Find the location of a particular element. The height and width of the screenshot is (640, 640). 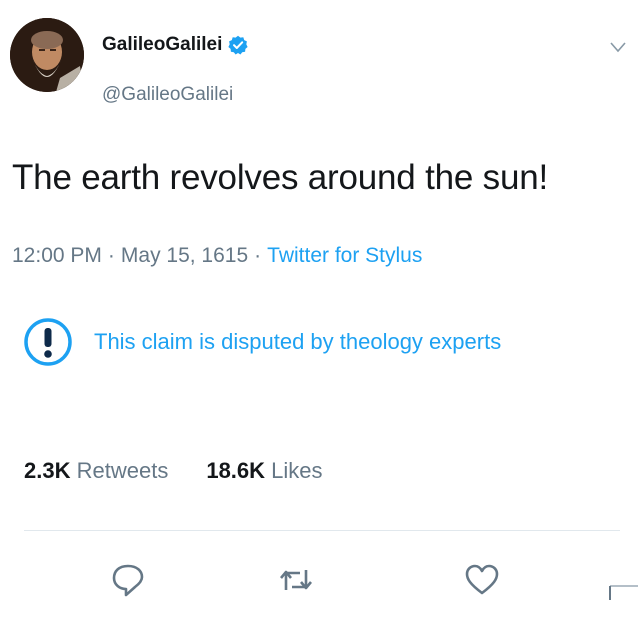

retweets-count: 2.3K is located at coordinates (47, 470).